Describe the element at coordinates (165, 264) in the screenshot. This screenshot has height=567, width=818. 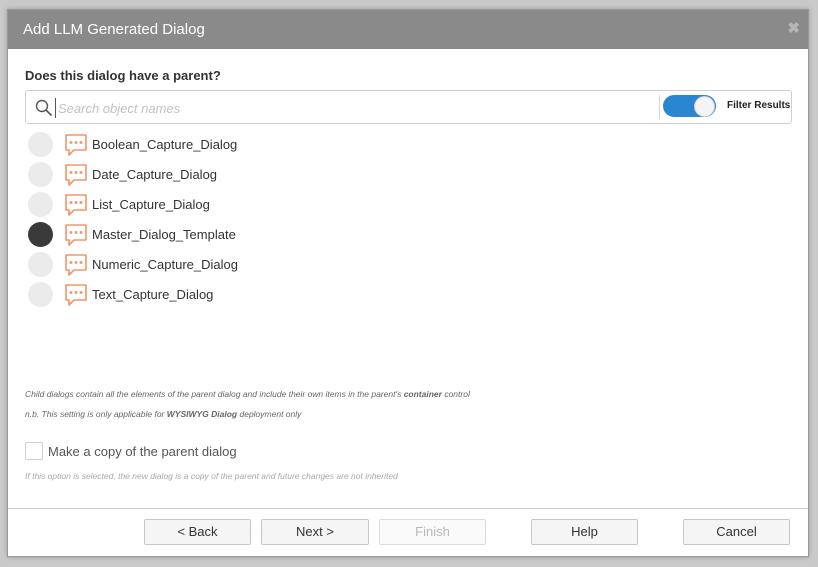
I see `list-item-label: Numeric_Capture_Dialog` at that location.